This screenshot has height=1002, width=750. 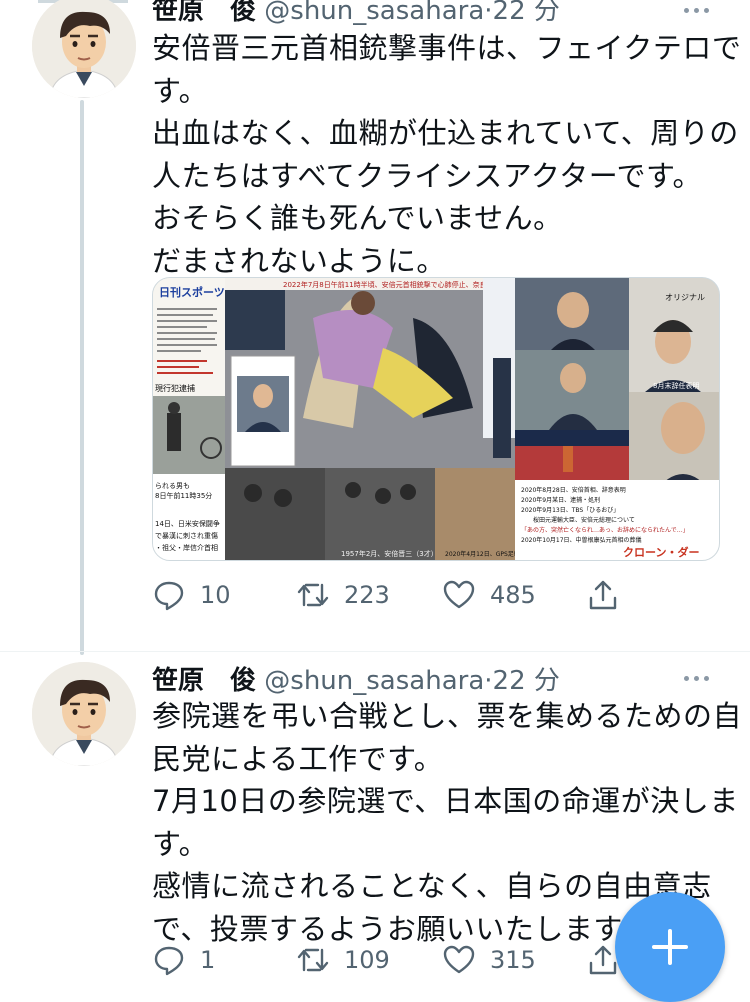 I want to click on tweet-text-line: だまされないように。, so click(x=299, y=260).